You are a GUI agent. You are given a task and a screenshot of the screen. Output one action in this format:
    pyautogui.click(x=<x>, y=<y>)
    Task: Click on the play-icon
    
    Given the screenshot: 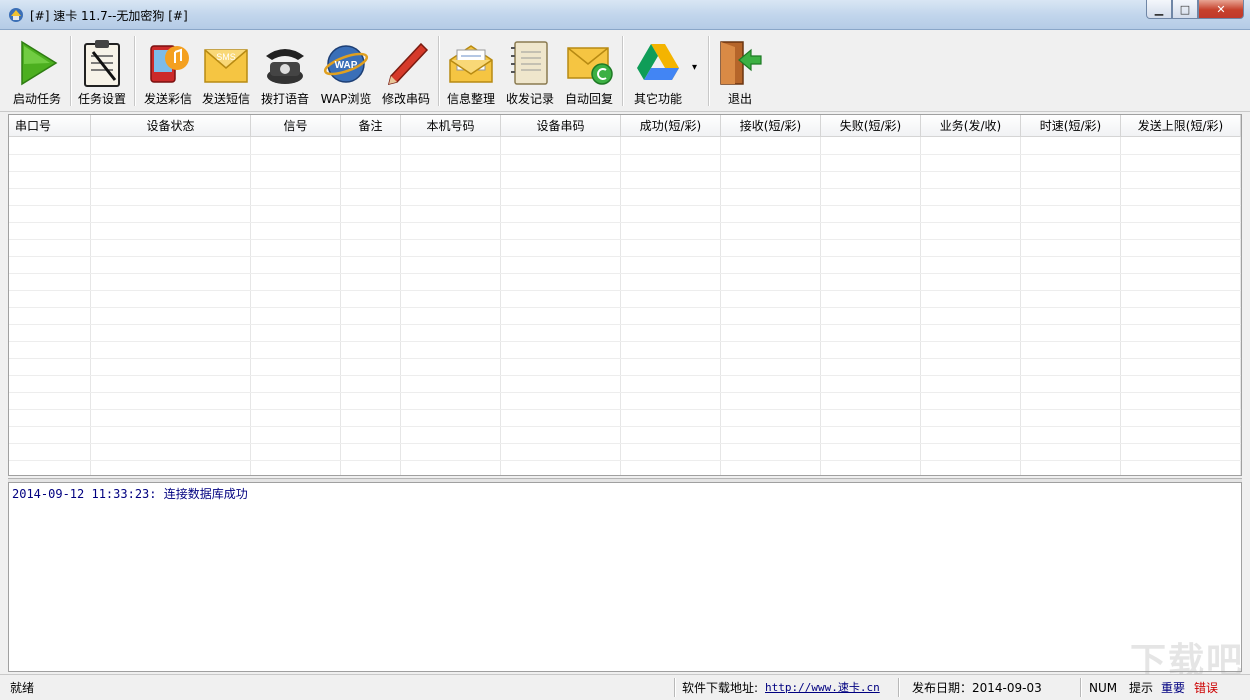 What is the action you would take?
    pyautogui.click(x=39, y=63)
    